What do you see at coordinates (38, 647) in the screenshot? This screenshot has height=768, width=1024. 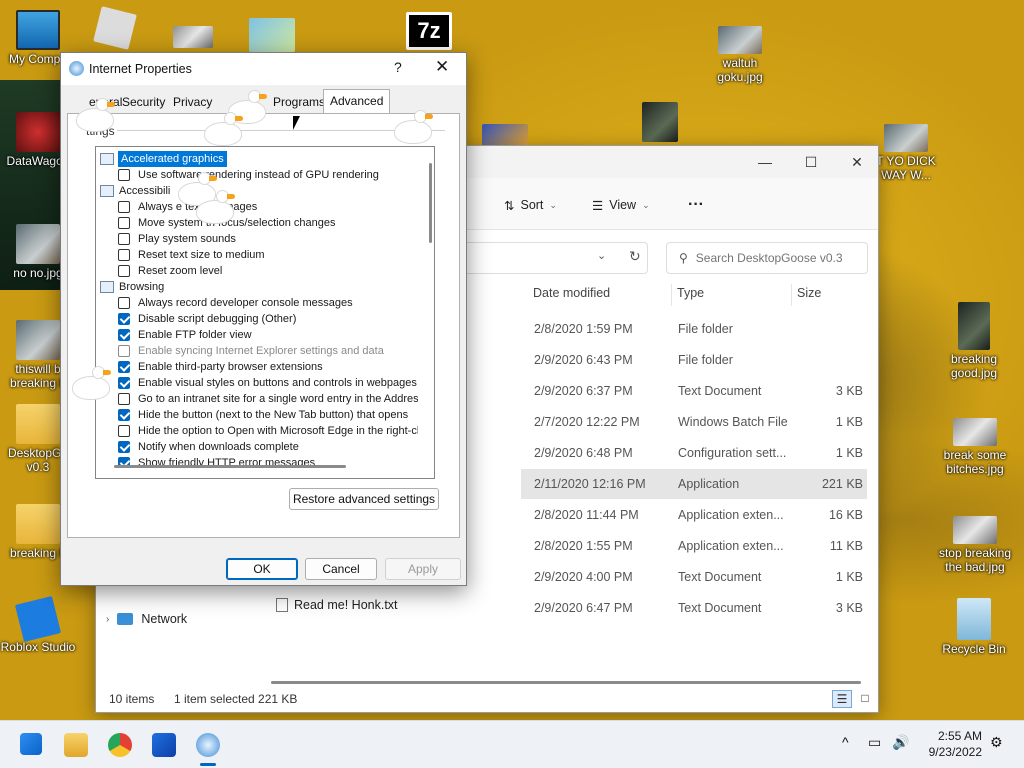 I see `desktop-icon-label: Roblox Studio` at bounding box center [38, 647].